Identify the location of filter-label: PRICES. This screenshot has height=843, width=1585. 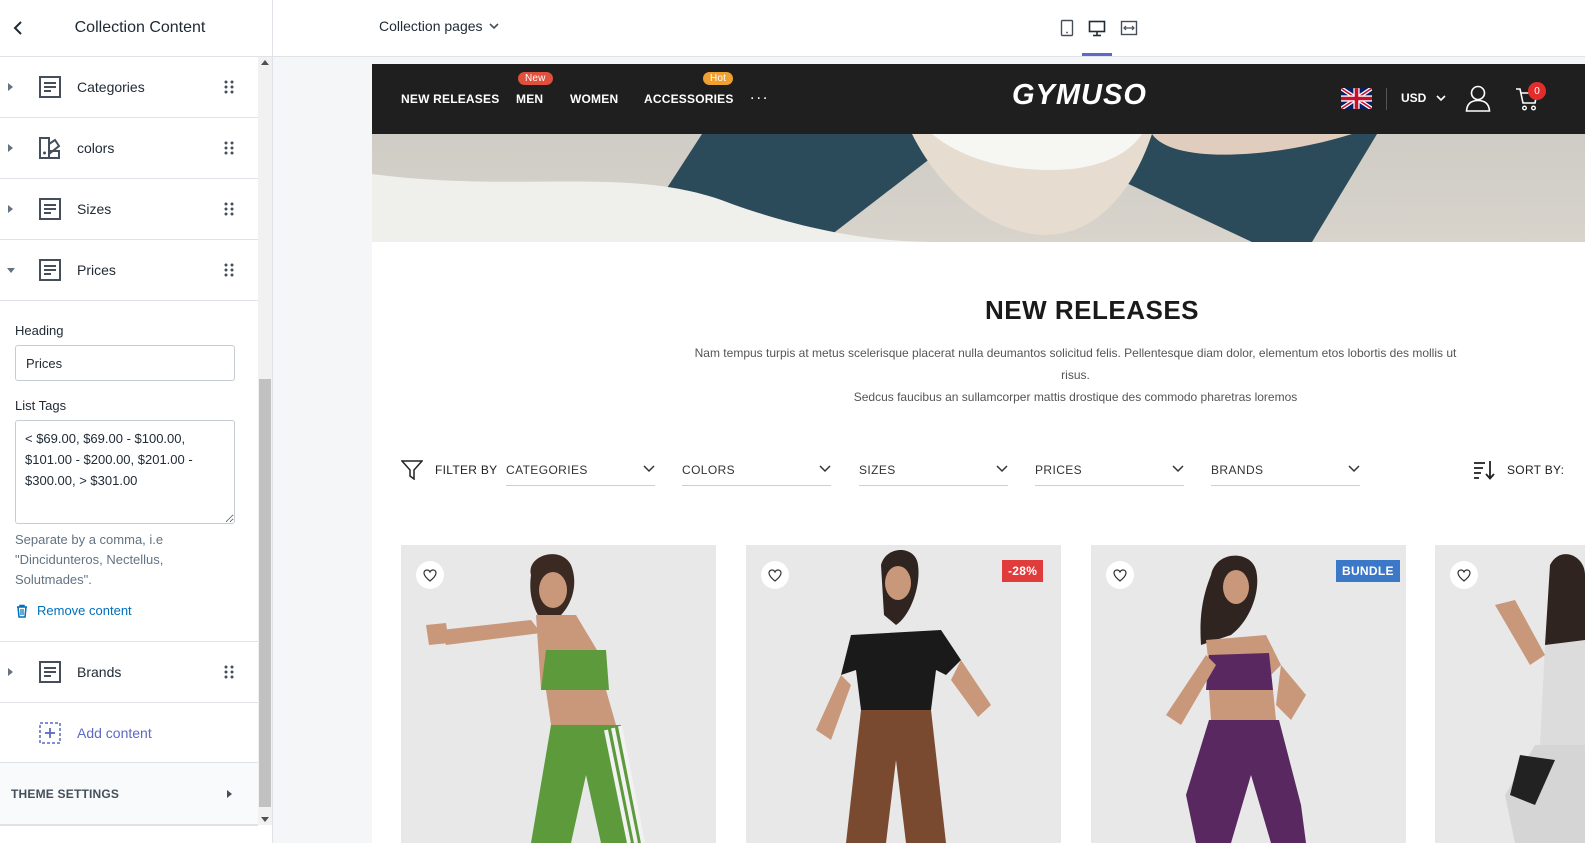
(1059, 470).